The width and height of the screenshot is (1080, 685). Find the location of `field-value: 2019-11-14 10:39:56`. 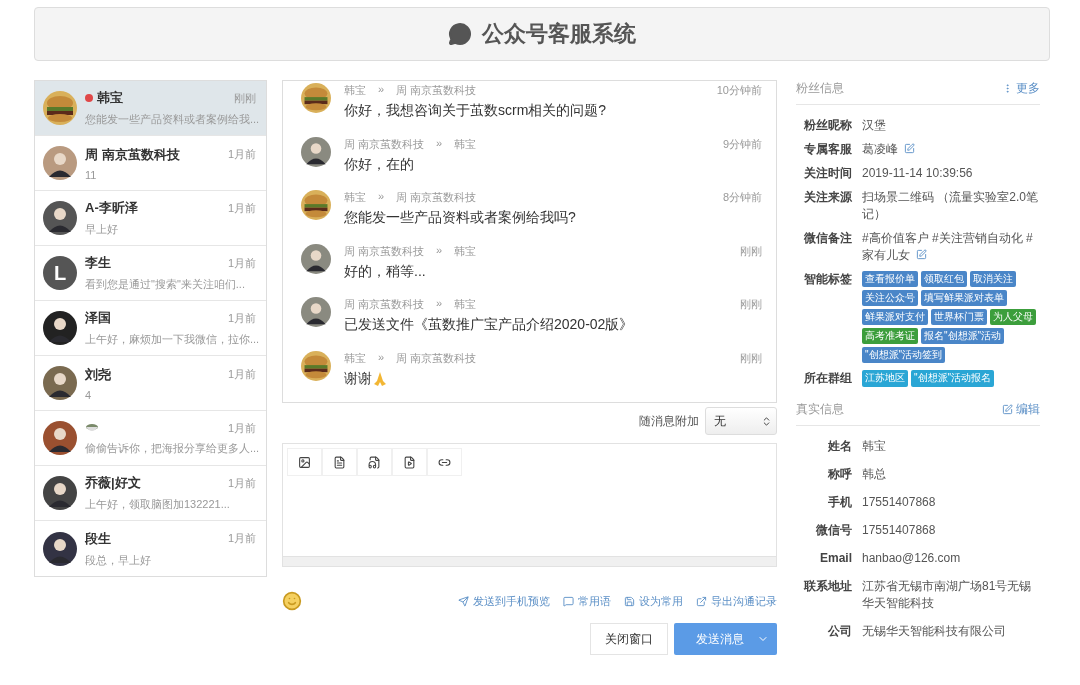

field-value: 2019-11-14 10:39:56 is located at coordinates (917, 173).